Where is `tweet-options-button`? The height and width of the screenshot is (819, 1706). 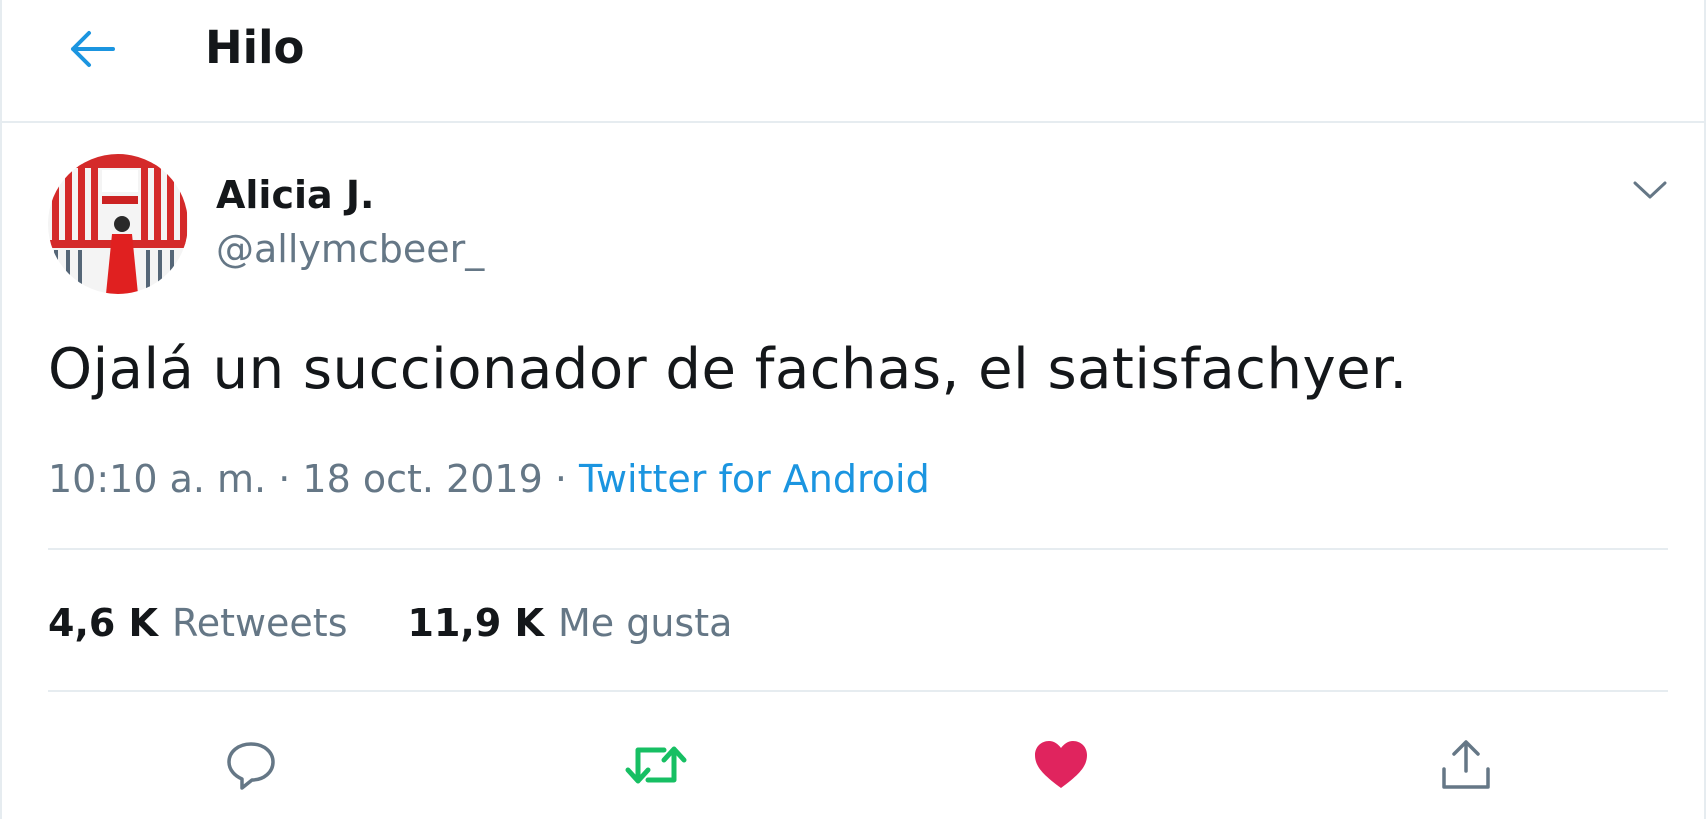
tweet-options-button is located at coordinates (1650, 190).